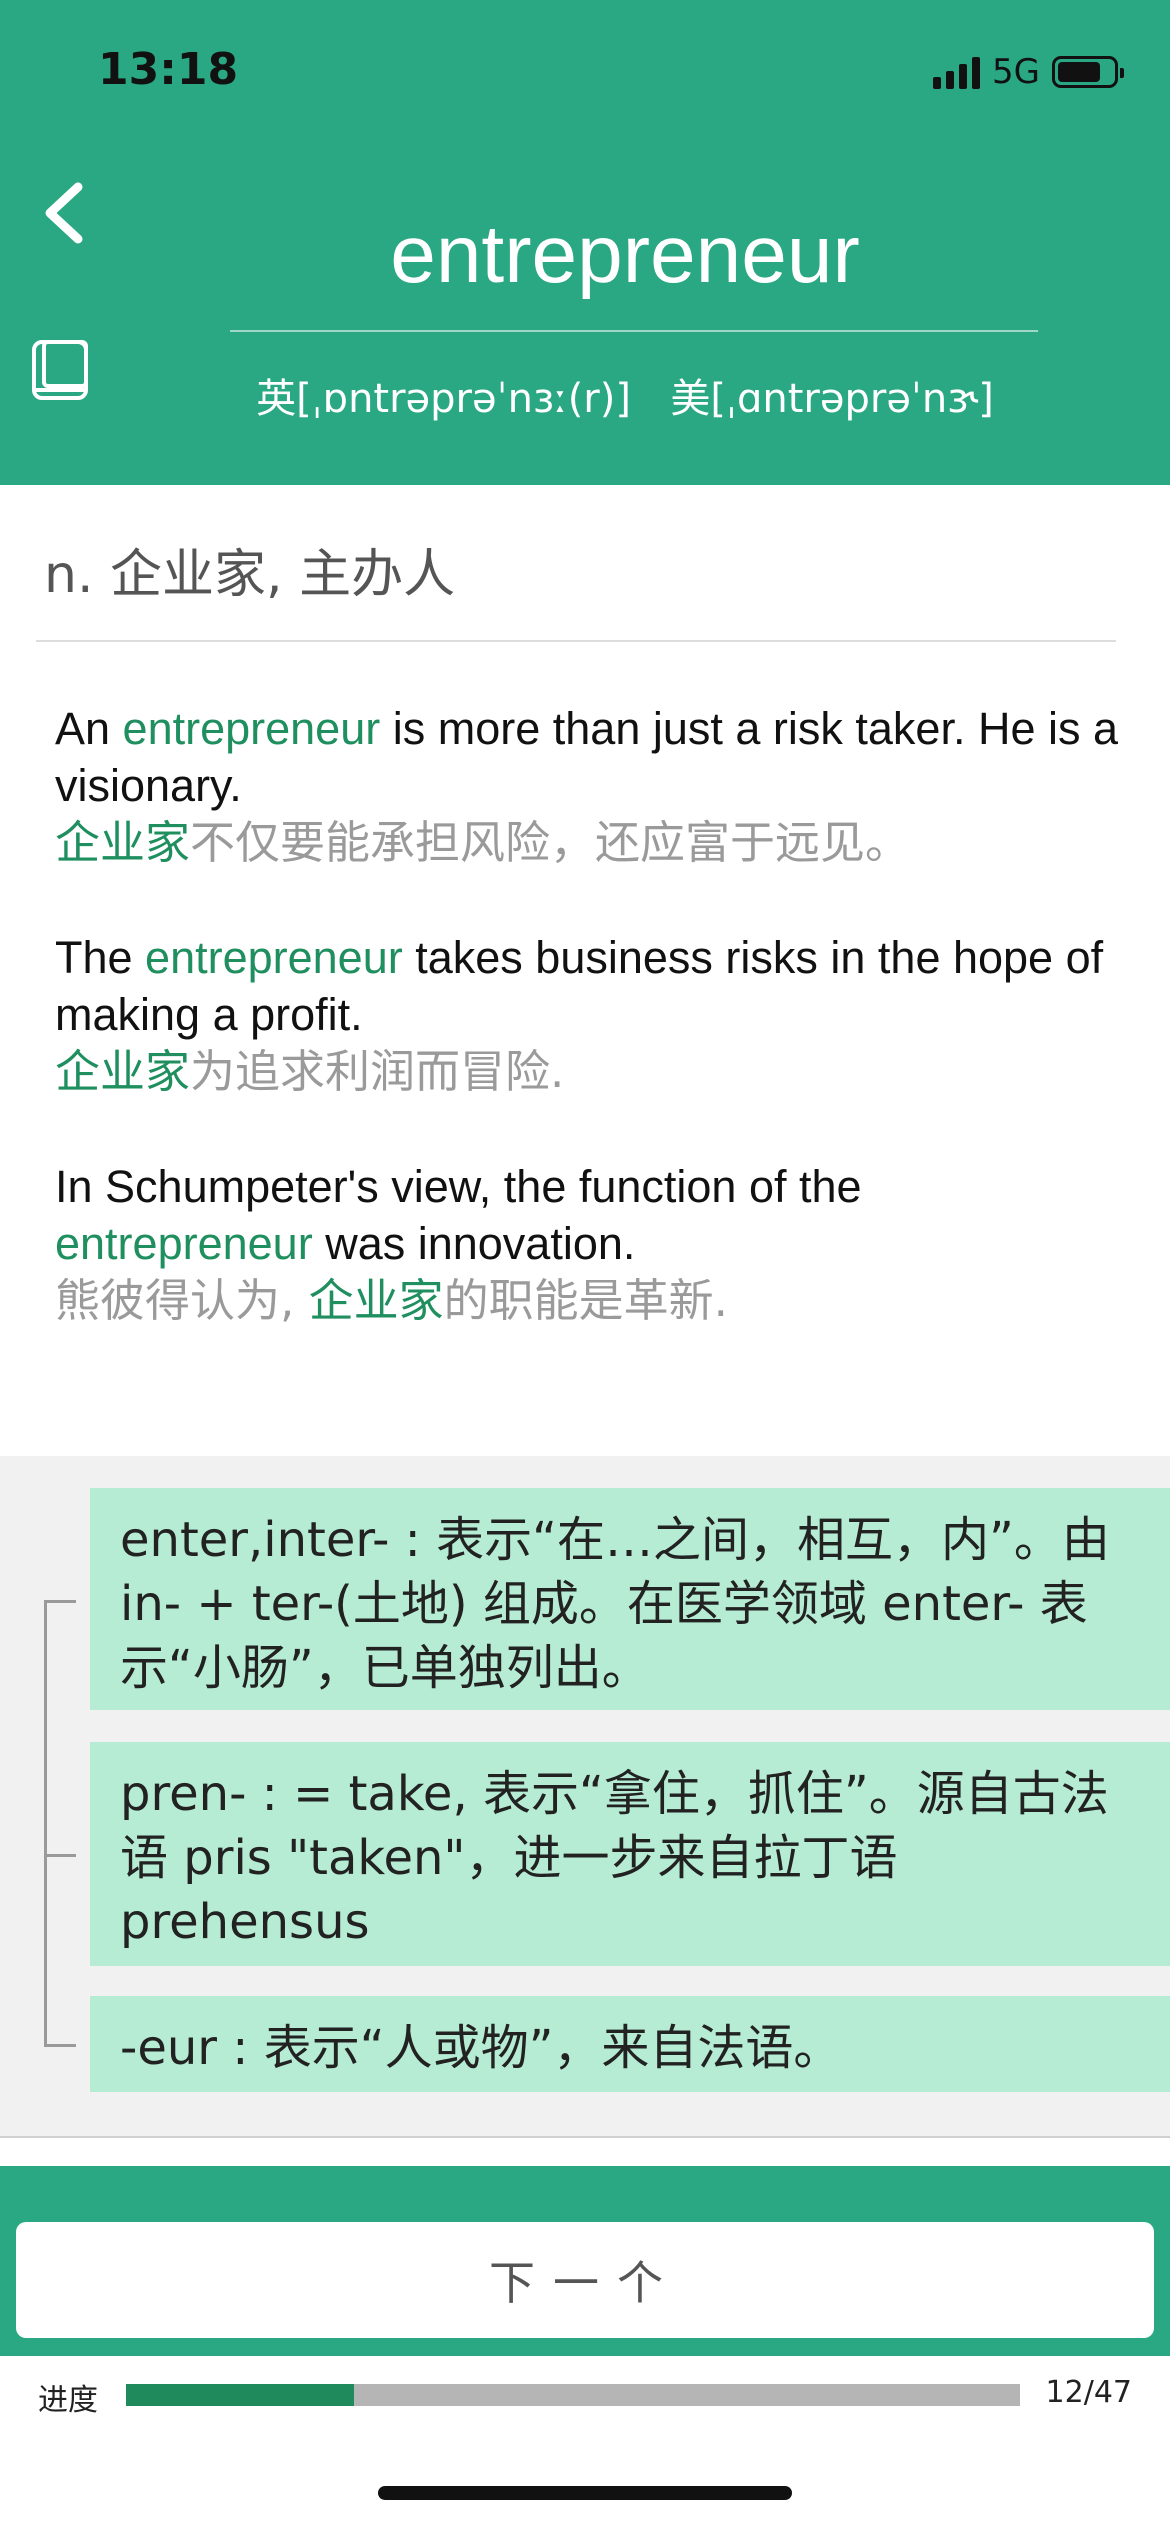 The height and width of the screenshot is (2532, 1170). I want to click on text: was innovation., so click(474, 1243).